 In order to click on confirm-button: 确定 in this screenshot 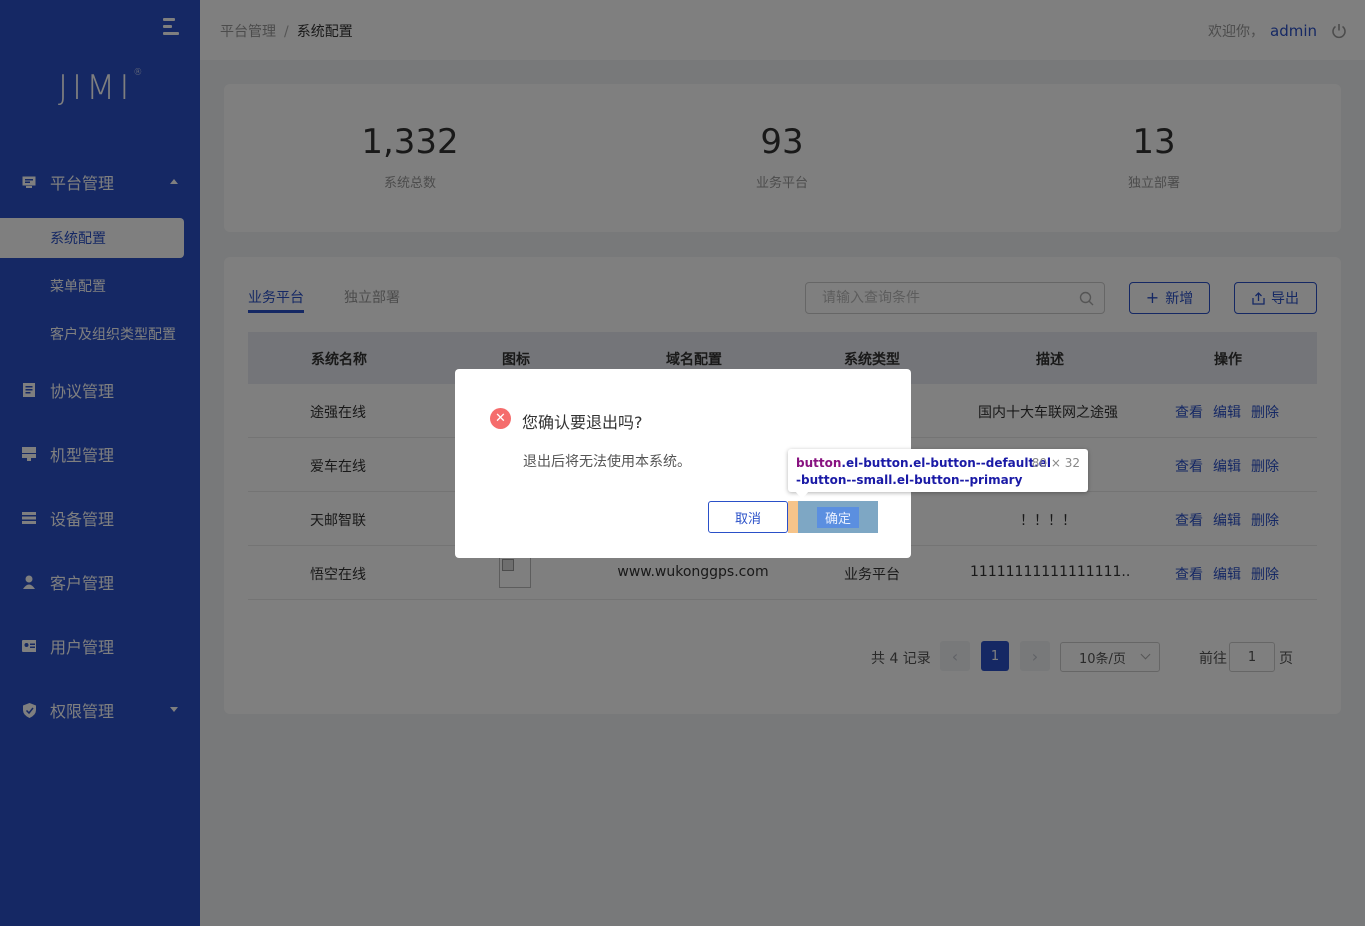, I will do `click(838, 517)`.